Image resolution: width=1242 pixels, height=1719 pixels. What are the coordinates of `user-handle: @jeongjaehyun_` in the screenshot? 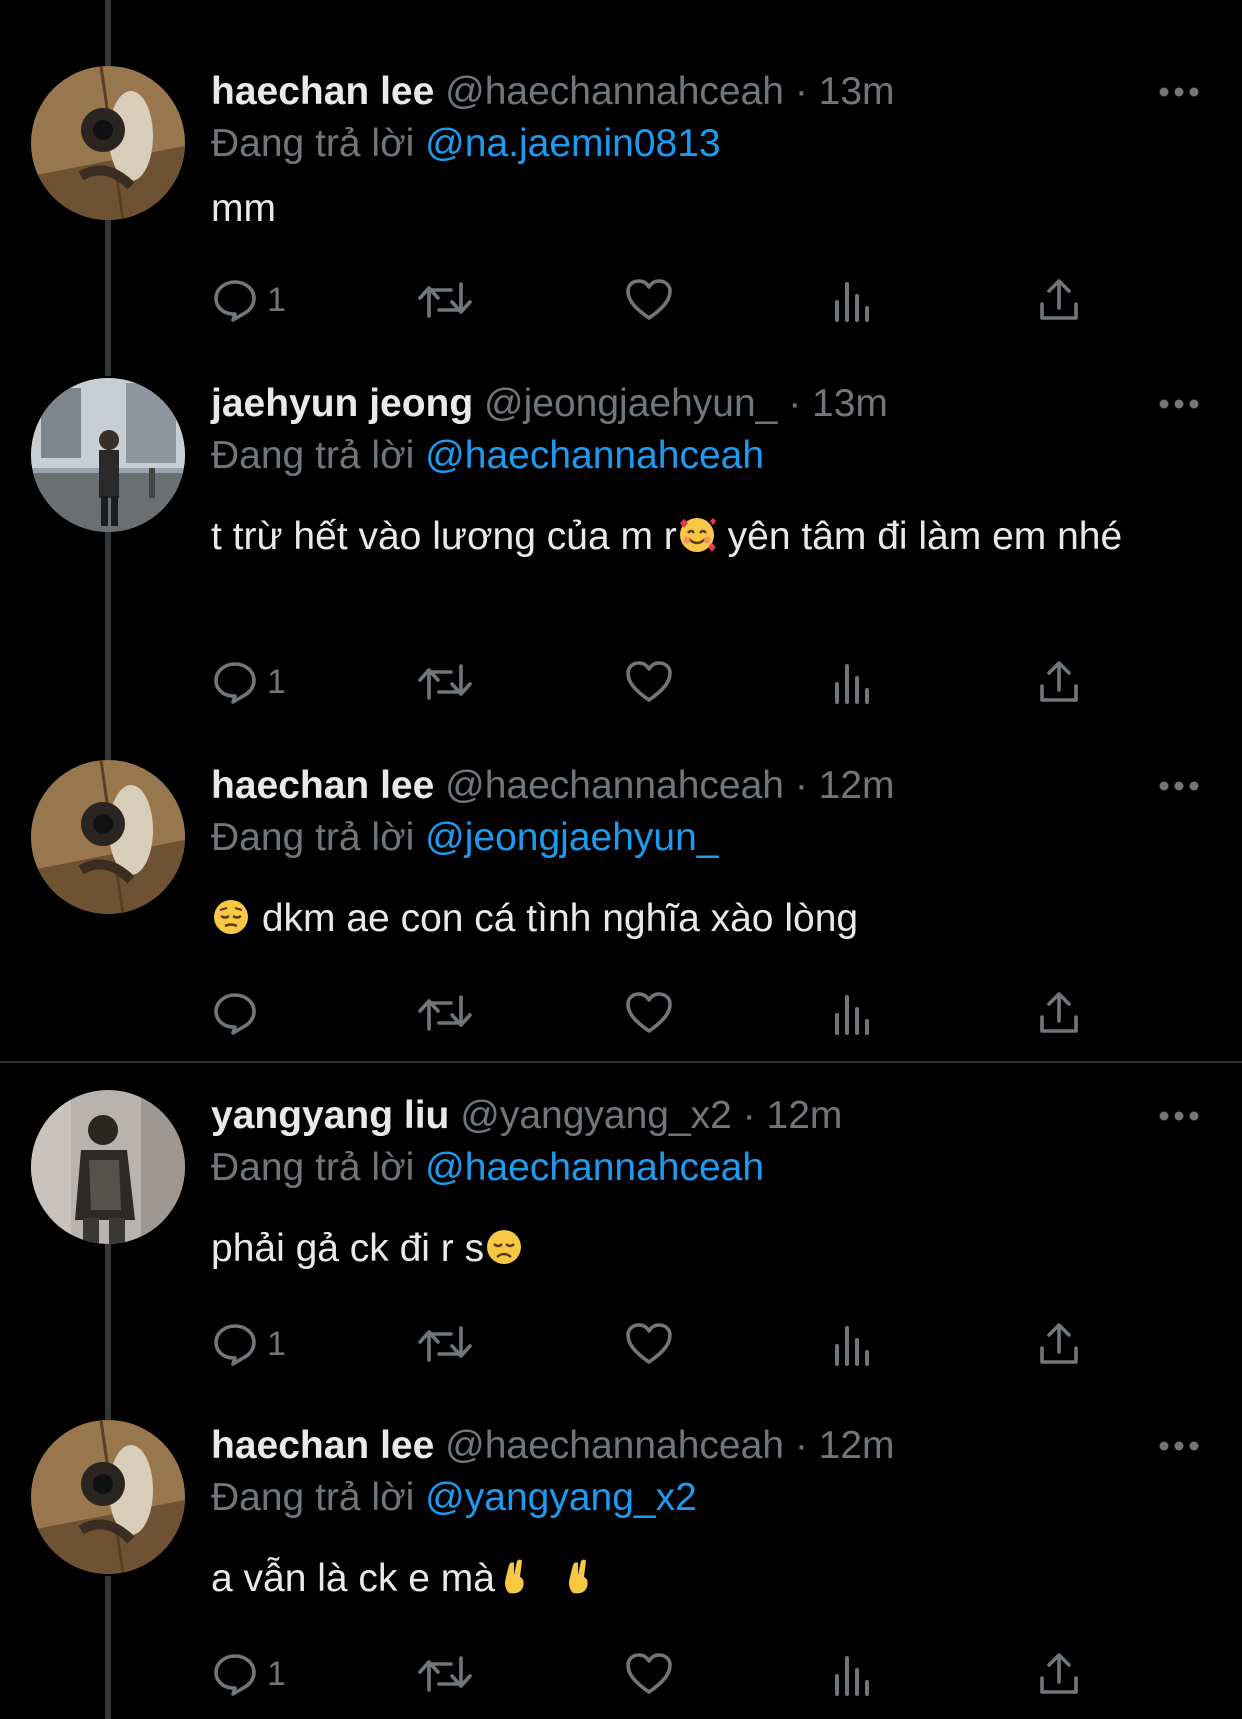 It's located at (630, 403).